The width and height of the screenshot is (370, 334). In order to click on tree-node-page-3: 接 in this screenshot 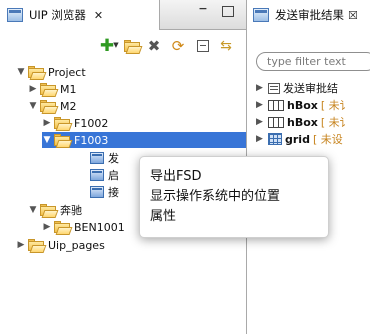, I will do `click(103, 192)`.